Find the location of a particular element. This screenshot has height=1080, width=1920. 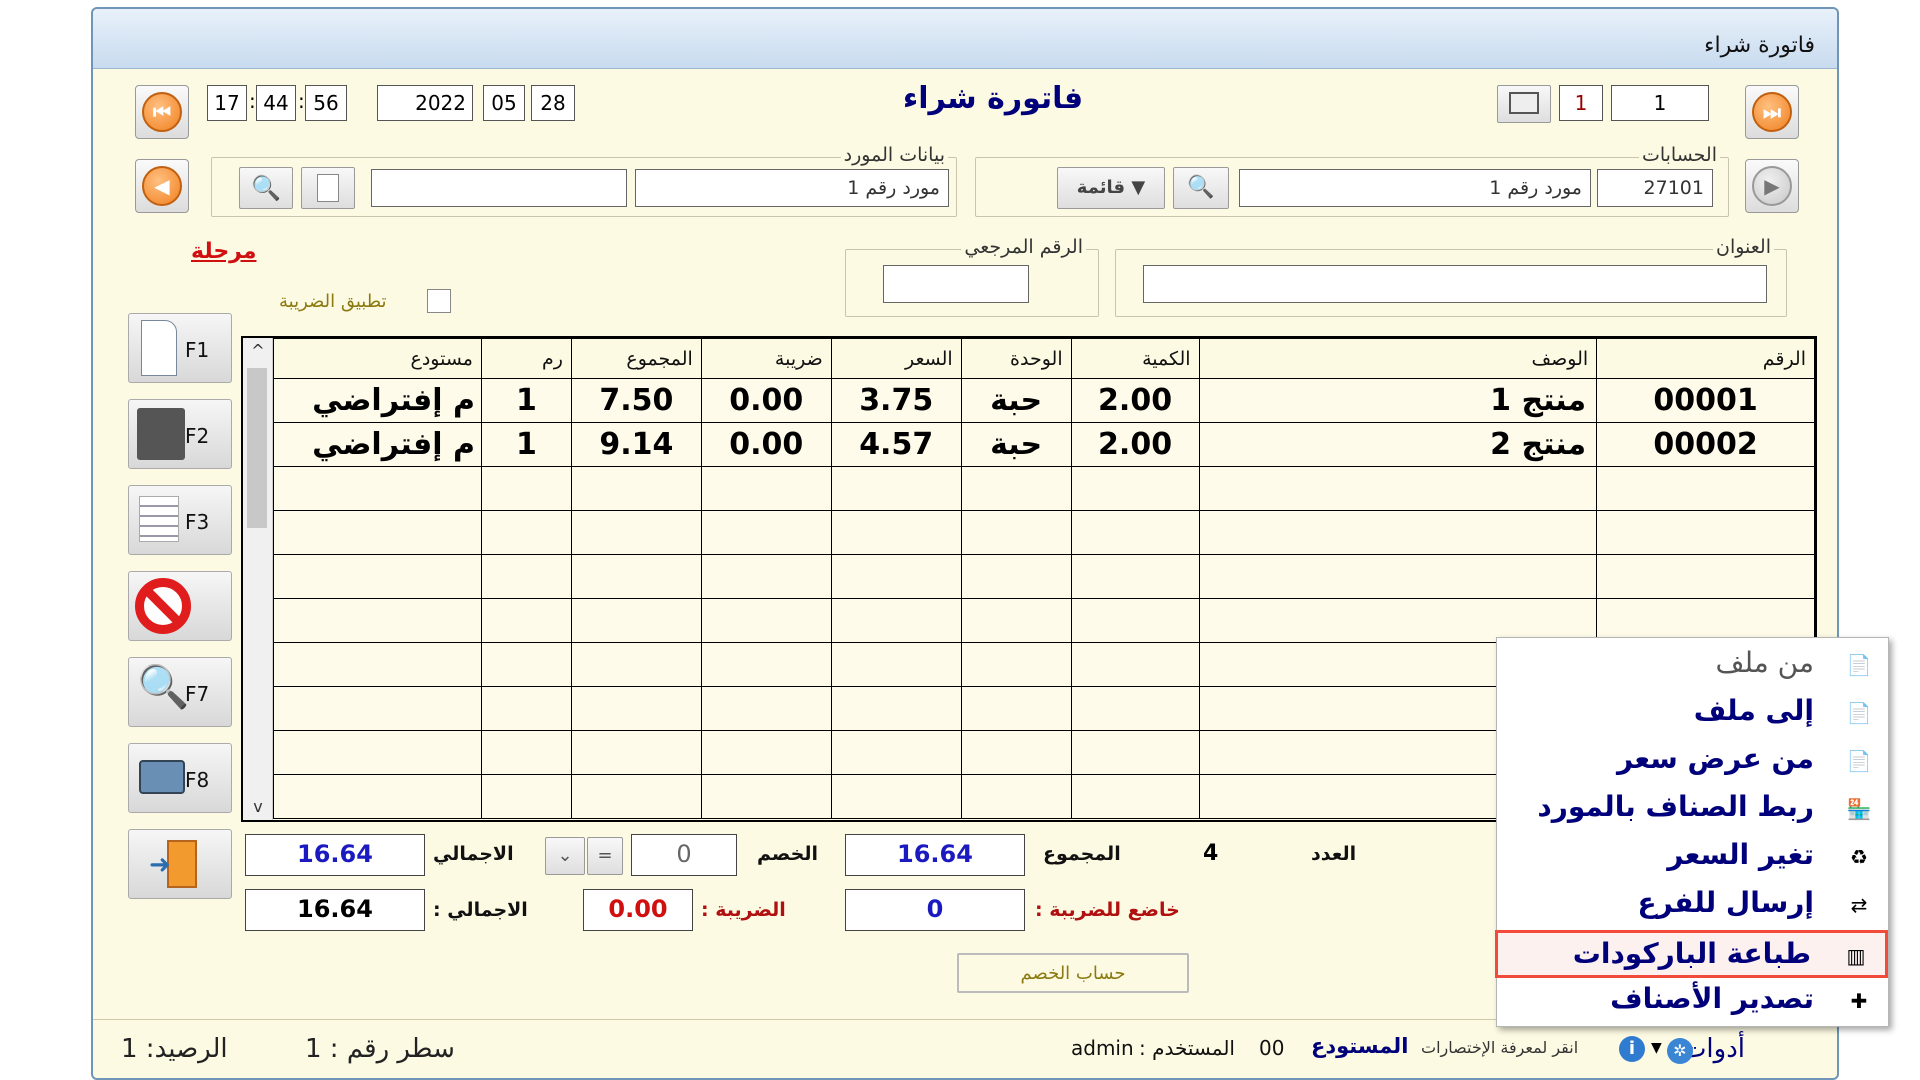

date-month: 05 is located at coordinates (504, 103).